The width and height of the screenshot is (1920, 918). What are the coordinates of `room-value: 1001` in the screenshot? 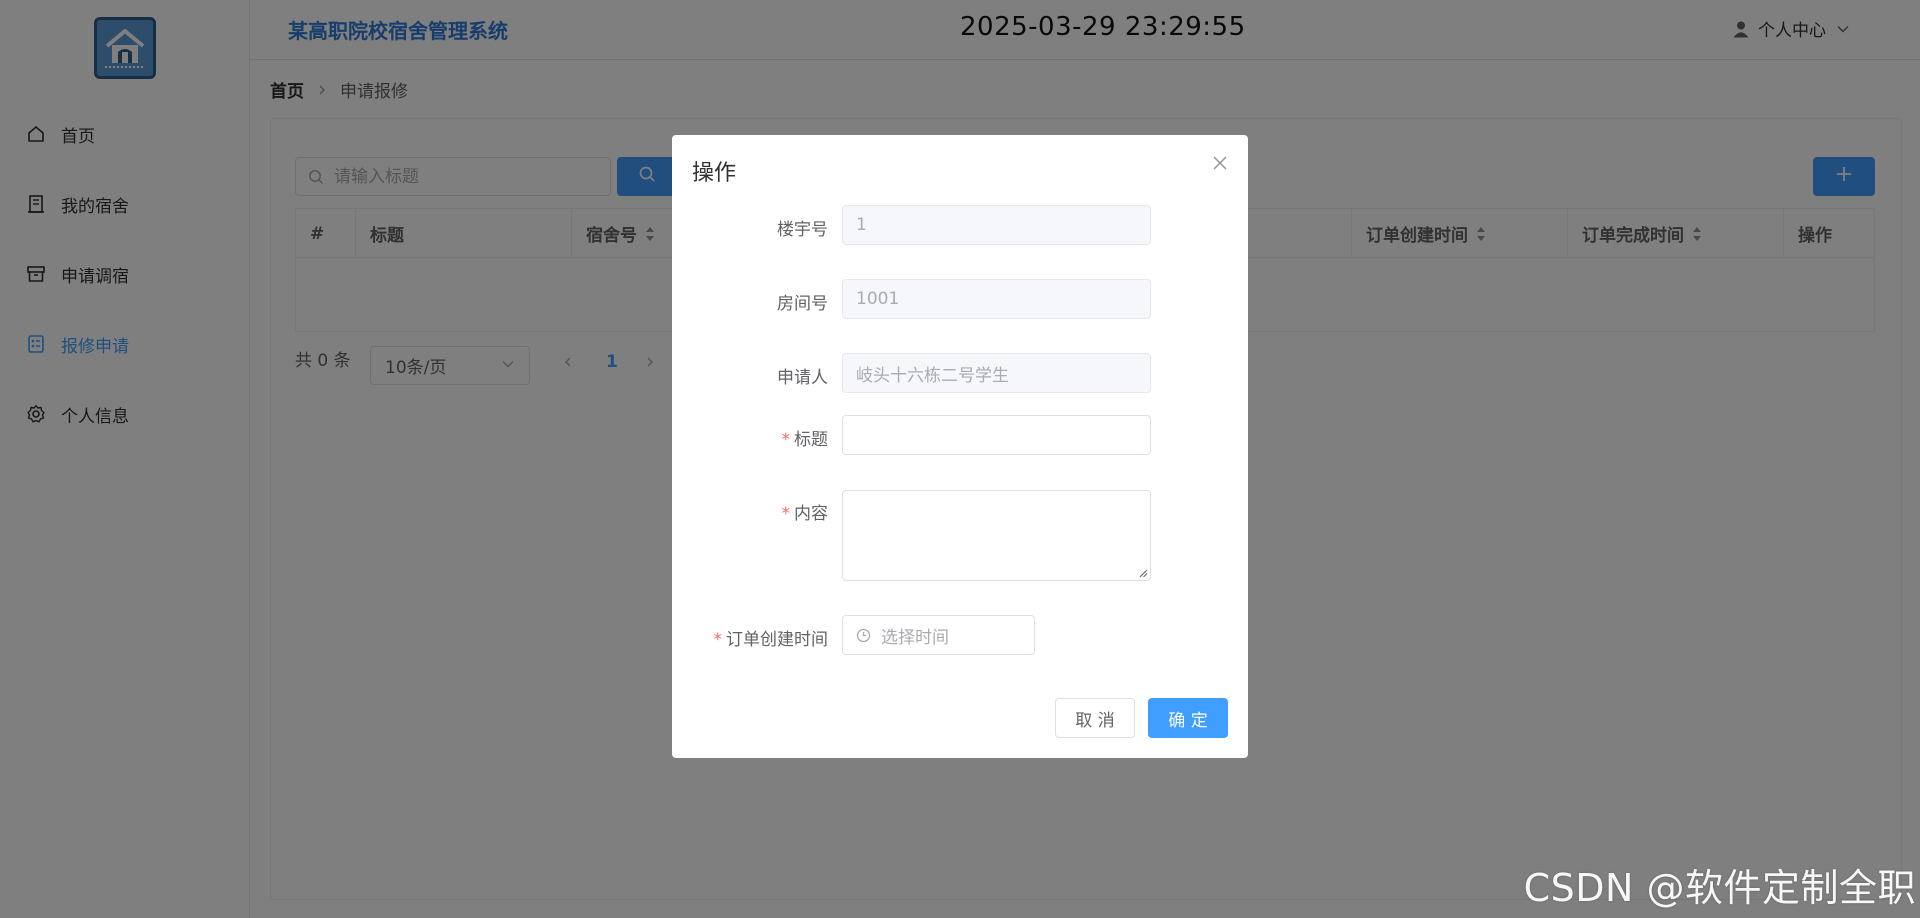 It's located at (878, 299).